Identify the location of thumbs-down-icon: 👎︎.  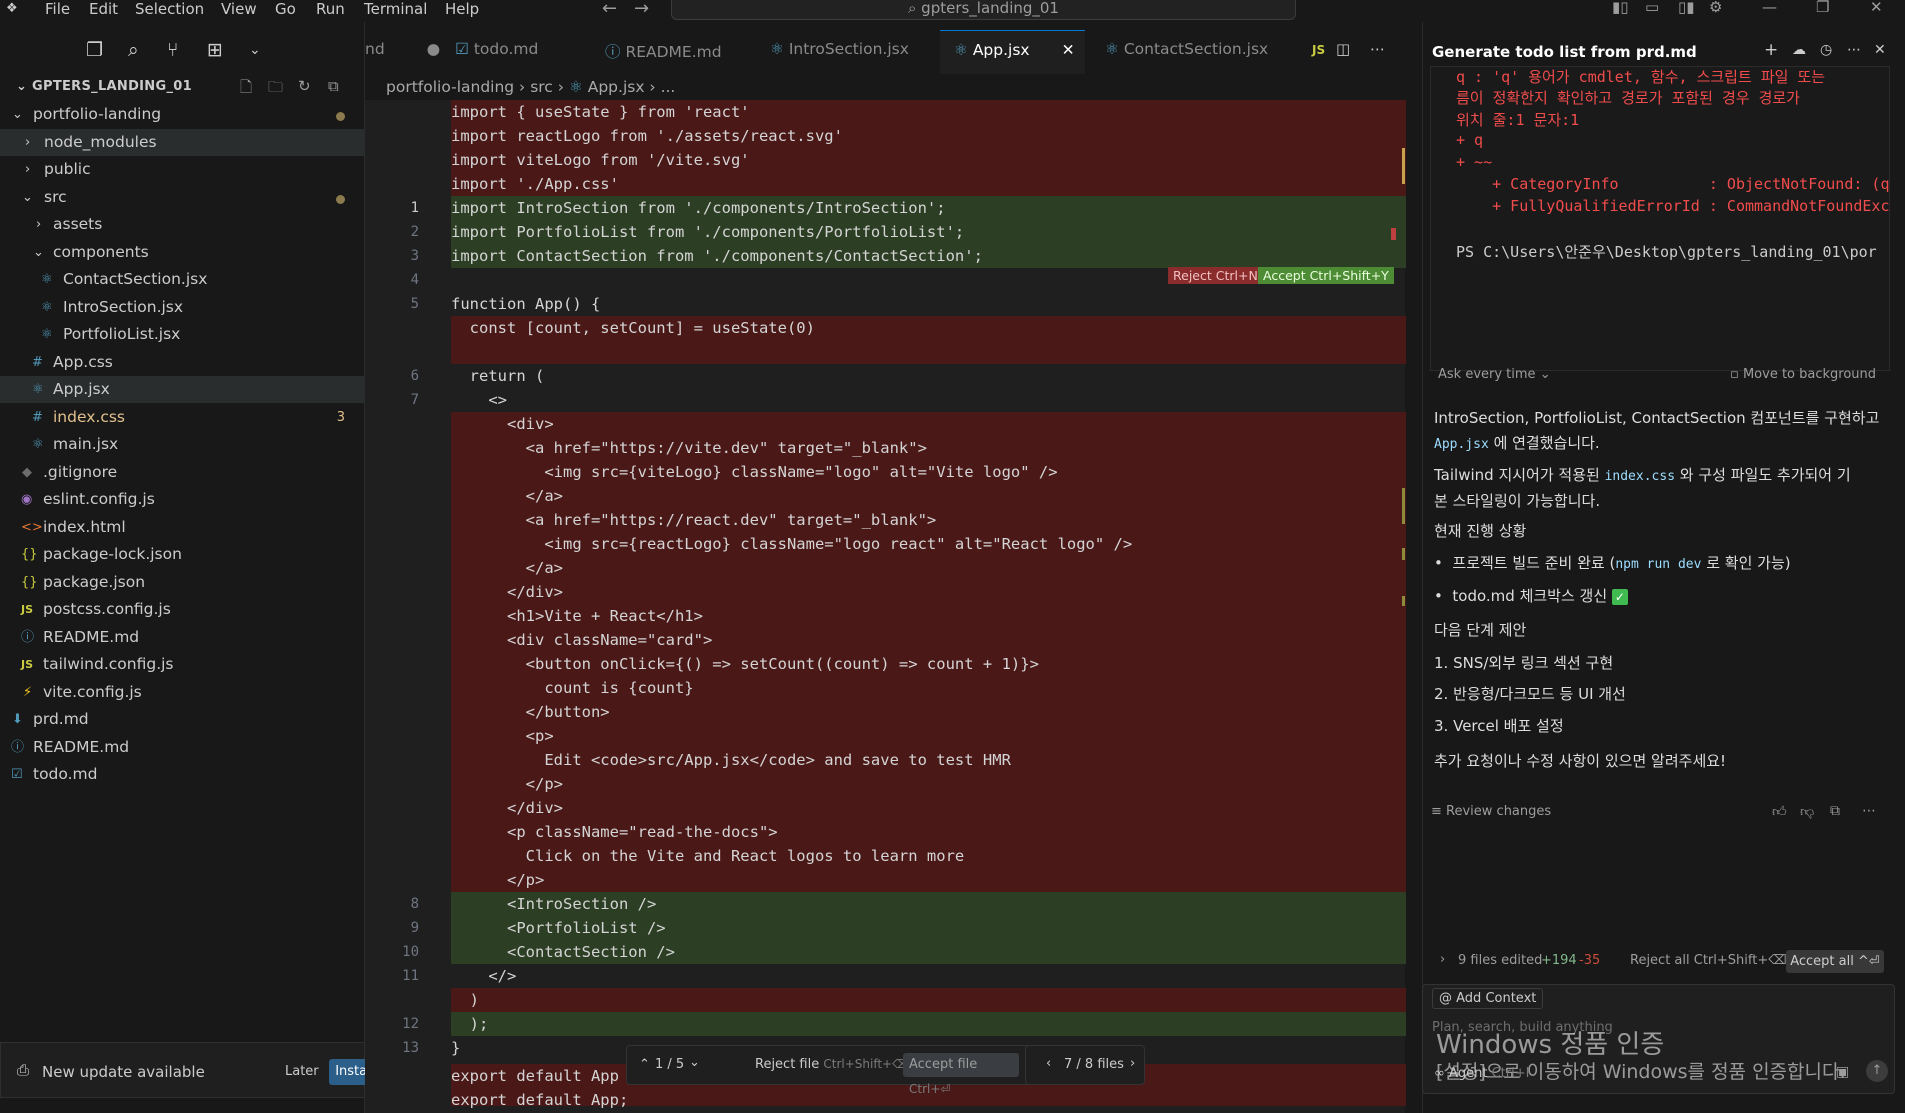
(1807, 811).